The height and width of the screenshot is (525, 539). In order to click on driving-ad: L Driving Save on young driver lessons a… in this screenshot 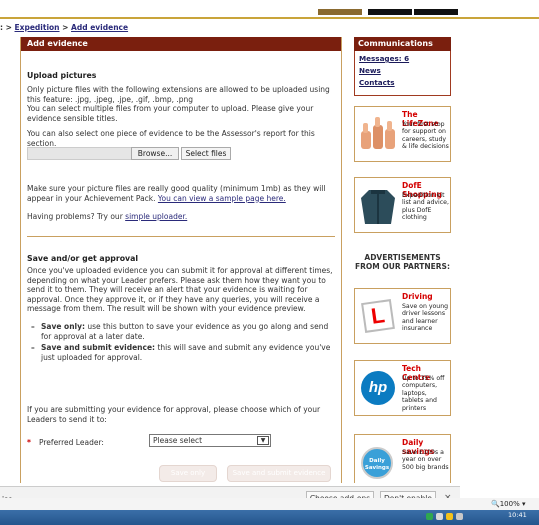, I will do `click(402, 316)`.